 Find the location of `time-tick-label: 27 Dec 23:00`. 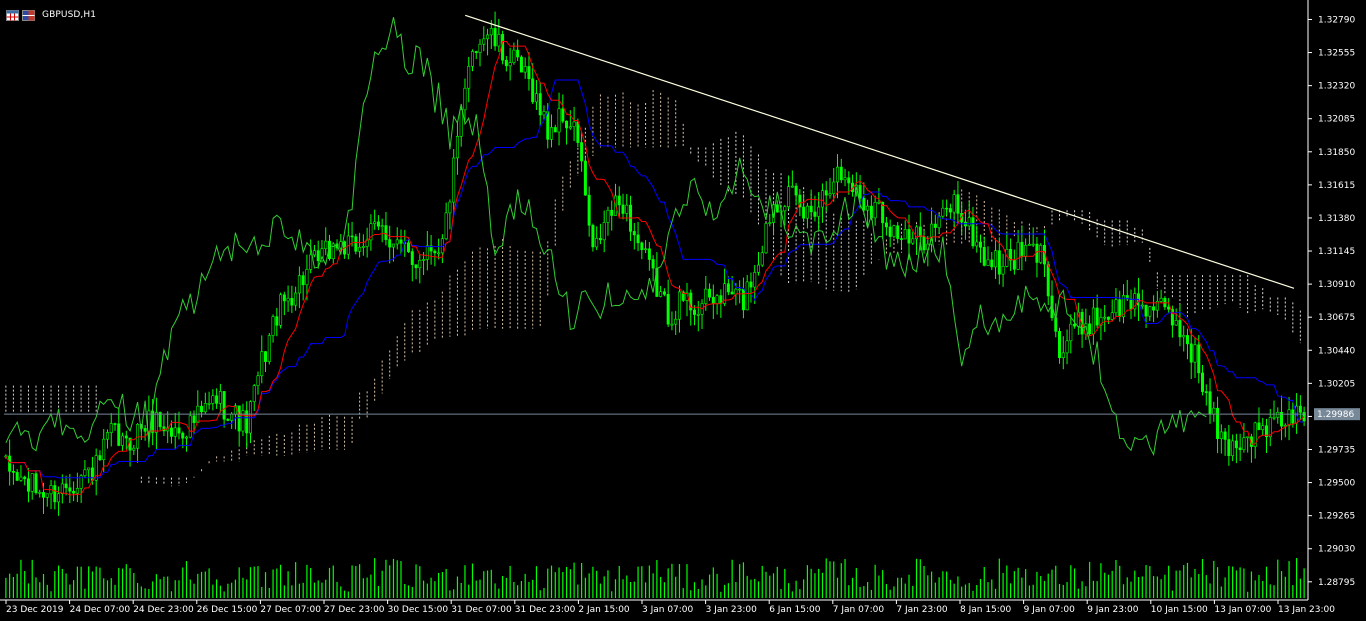

time-tick-label: 27 Dec 23:00 is located at coordinates (354, 610).